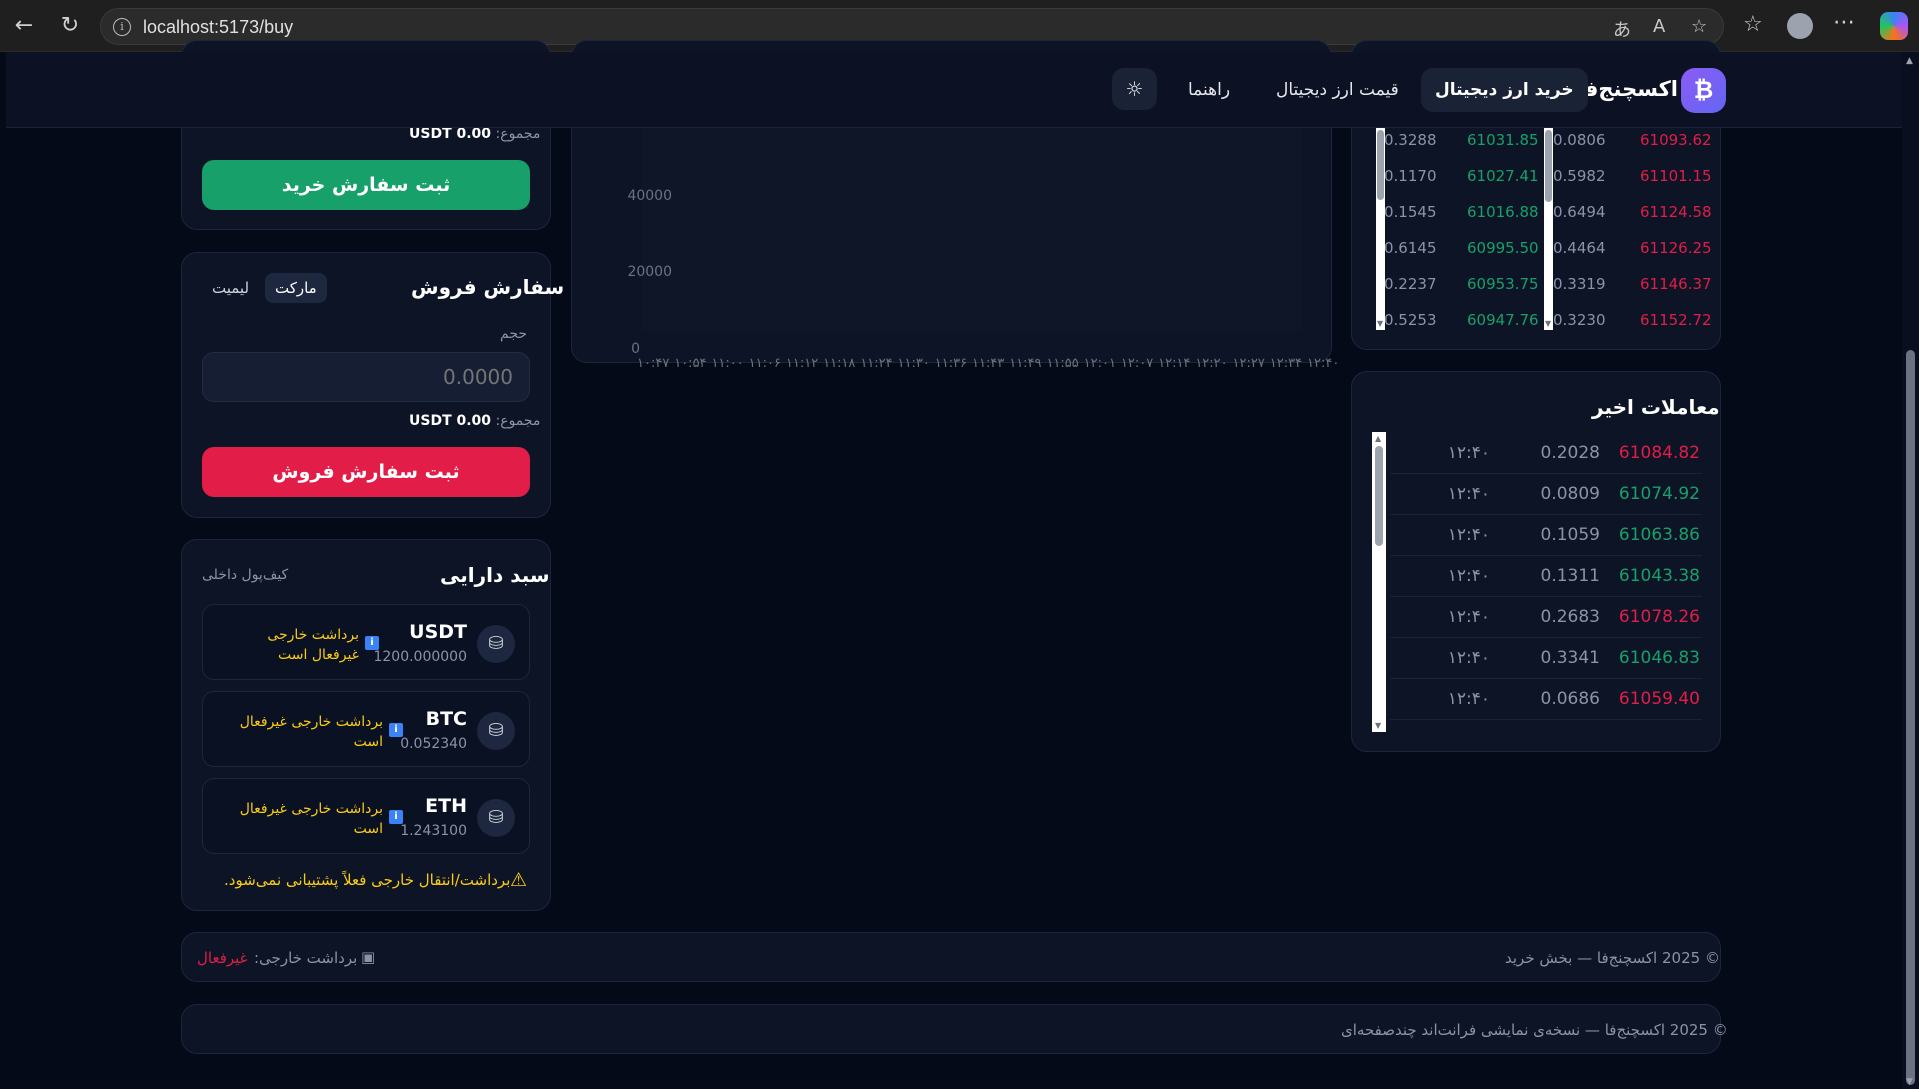 This screenshot has width=1919, height=1089. What do you see at coordinates (306, 958) in the screenshot?
I see `withdraw-status-label: برداشت خارجی:` at bounding box center [306, 958].